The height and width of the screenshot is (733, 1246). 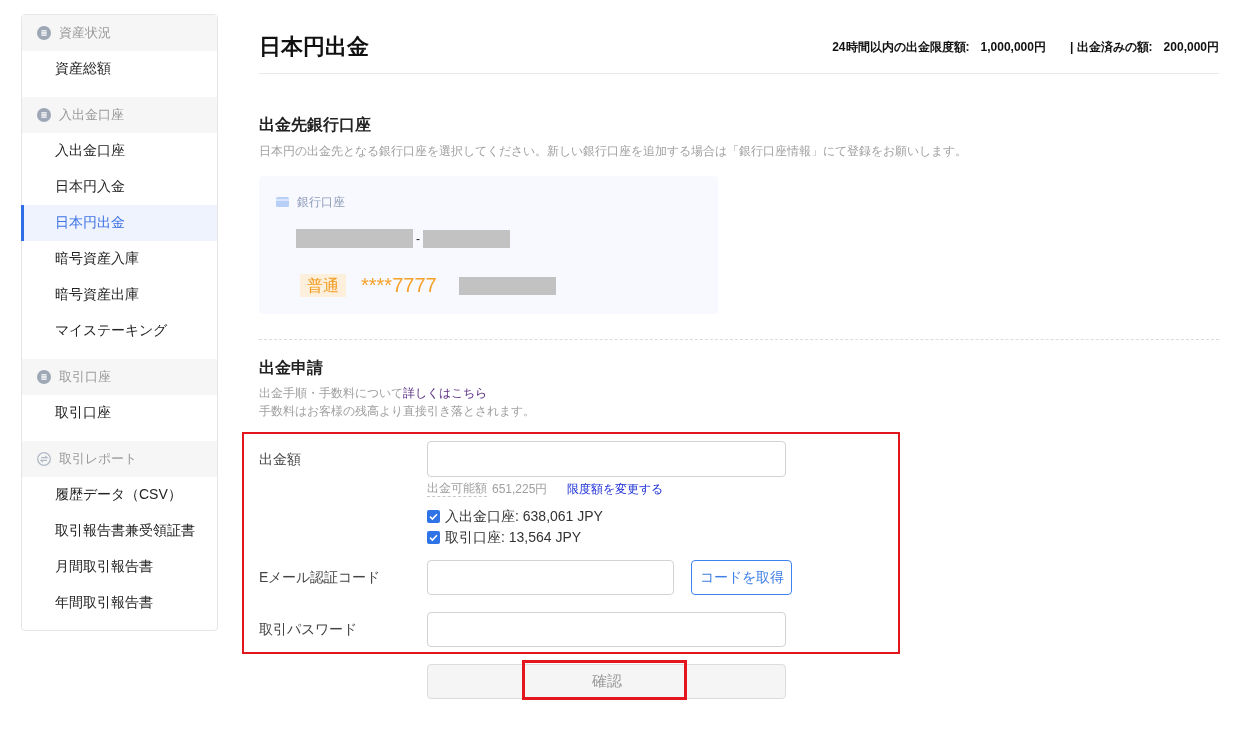 I want to click on exchange-icon, so click(x=44, y=459).